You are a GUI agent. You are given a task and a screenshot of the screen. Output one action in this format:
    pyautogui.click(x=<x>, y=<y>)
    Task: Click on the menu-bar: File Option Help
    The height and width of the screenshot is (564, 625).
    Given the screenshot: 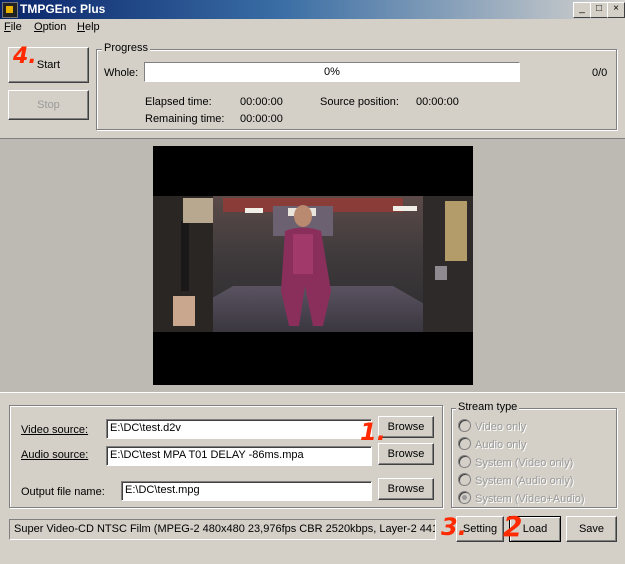 What is the action you would take?
    pyautogui.click(x=312, y=27)
    